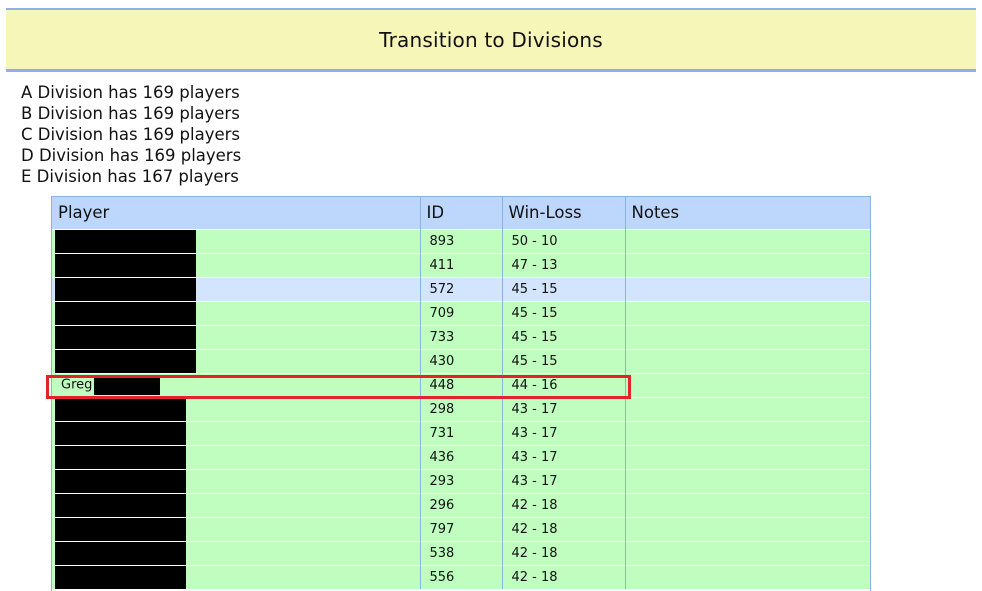  I want to click on division-e-count: E Division has 167 players, so click(130, 176).